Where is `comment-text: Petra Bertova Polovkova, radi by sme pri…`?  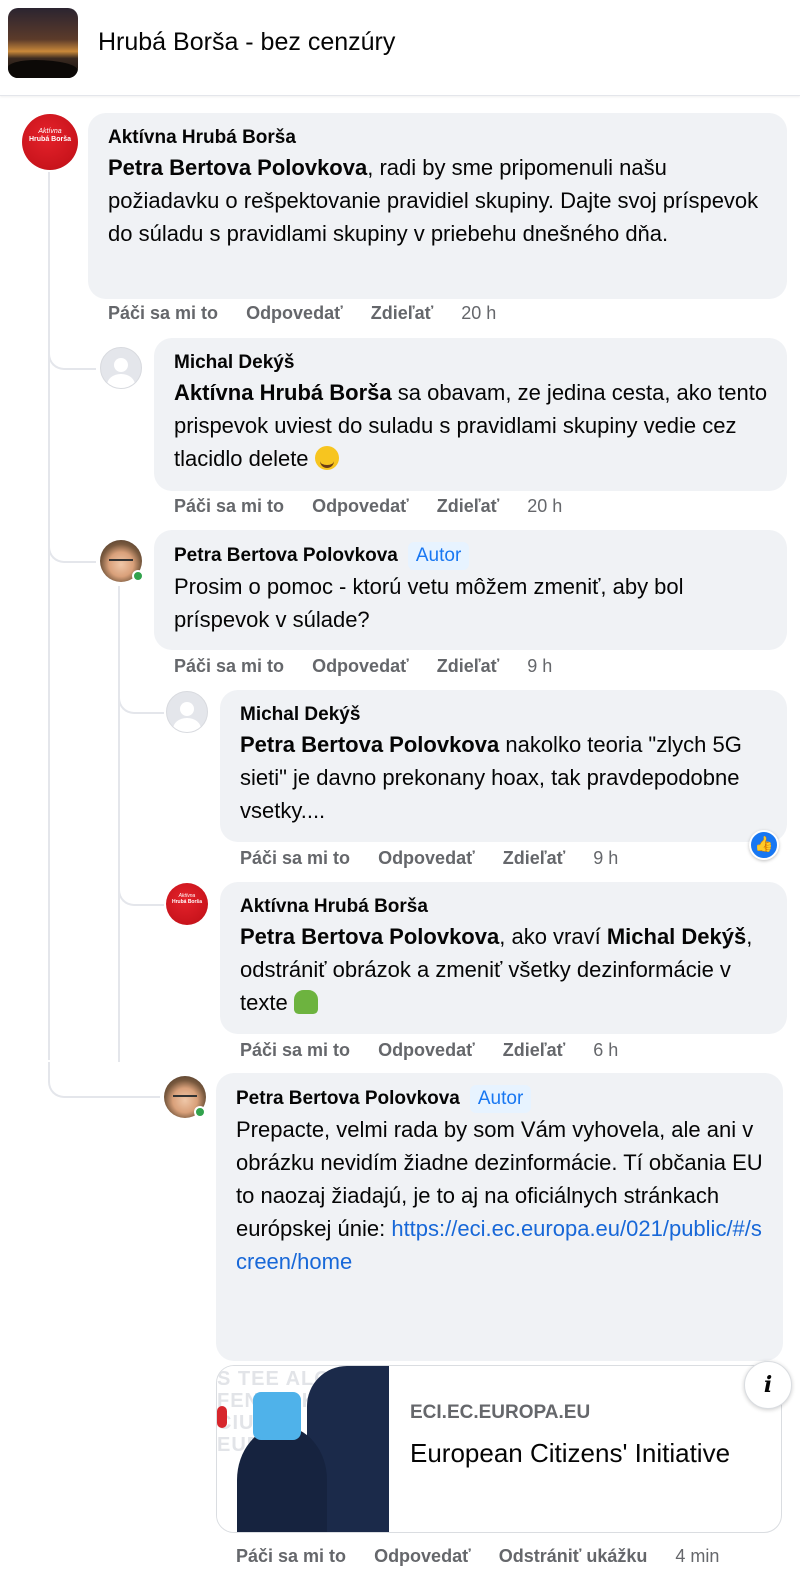
comment-text: Petra Bertova Polovkova, radi by sme pri… is located at coordinates (433, 200).